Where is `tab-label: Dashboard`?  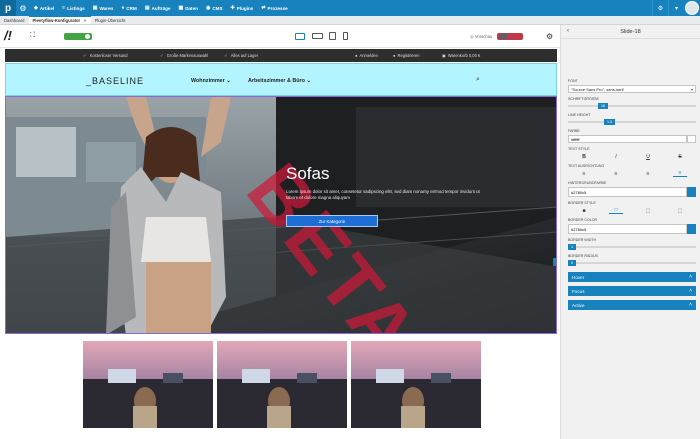
tab-label: Dashboard is located at coordinates (14, 20).